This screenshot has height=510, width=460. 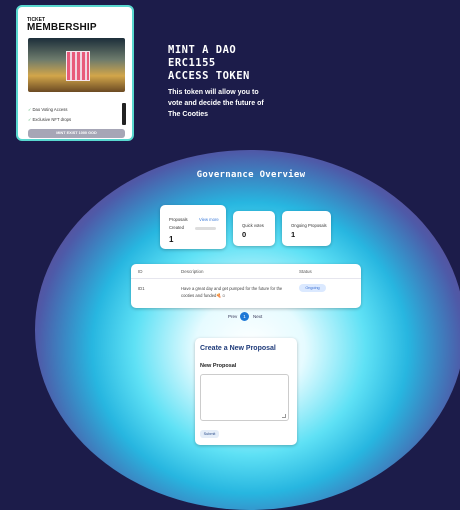 I want to click on ongoing-proposals-card: Ongoing Proposals 1, so click(x=306, y=228).